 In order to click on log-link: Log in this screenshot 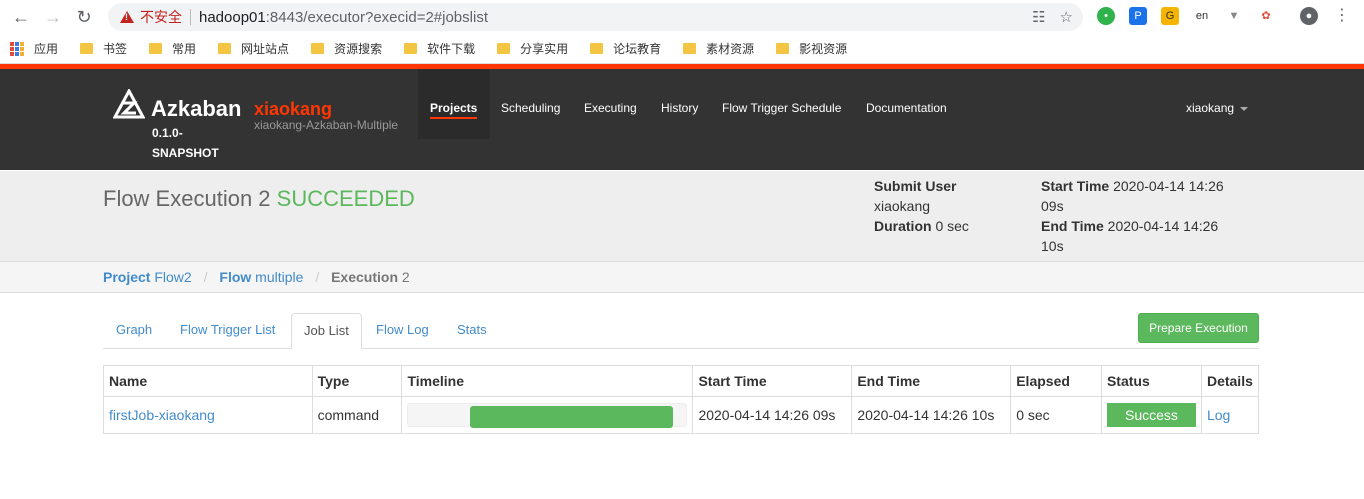, I will do `click(1230, 415)`.